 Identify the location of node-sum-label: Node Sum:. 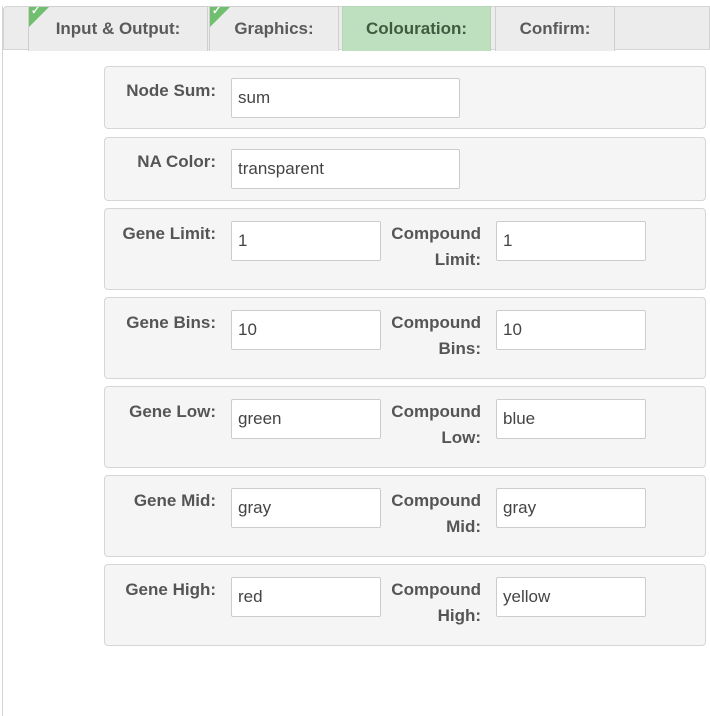
(171, 90).